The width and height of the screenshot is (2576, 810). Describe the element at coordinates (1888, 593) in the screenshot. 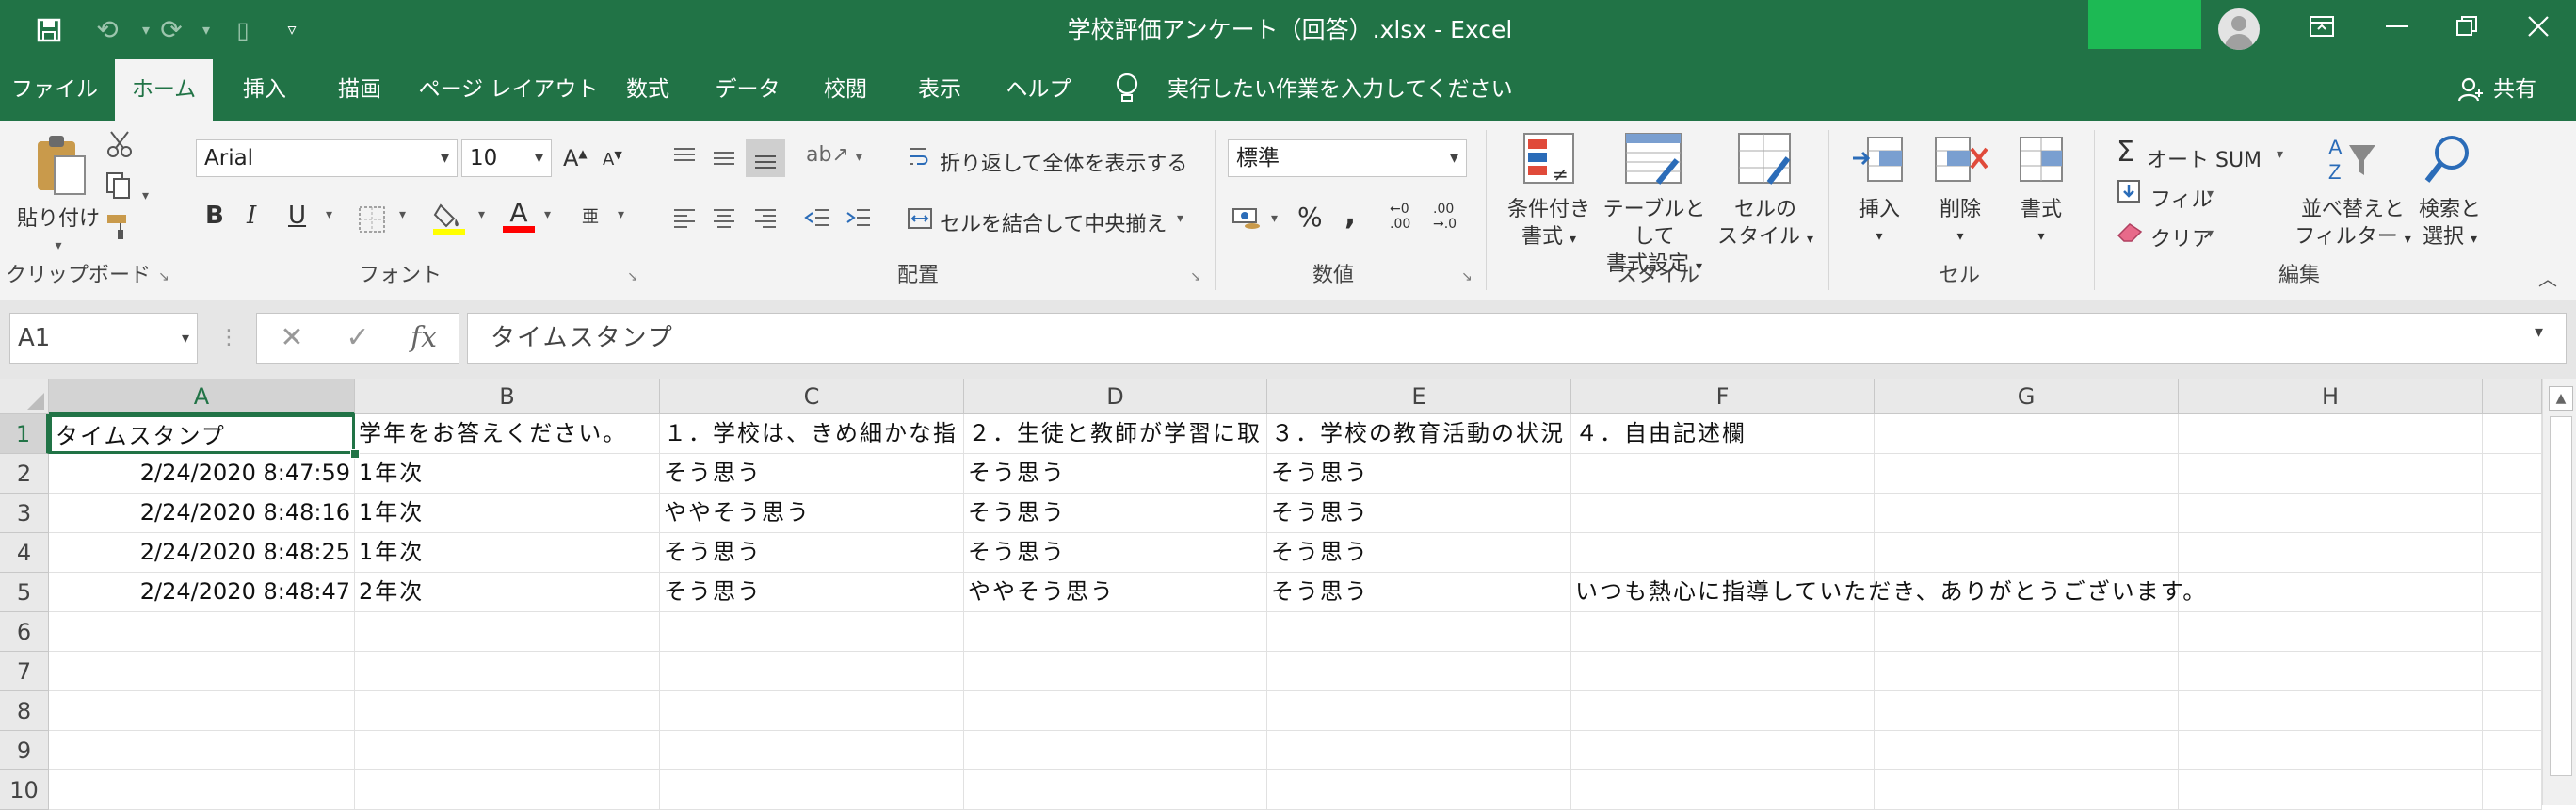

I see `cell-f5: いつも熱心に指導していただき、ありがとうございます。` at that location.